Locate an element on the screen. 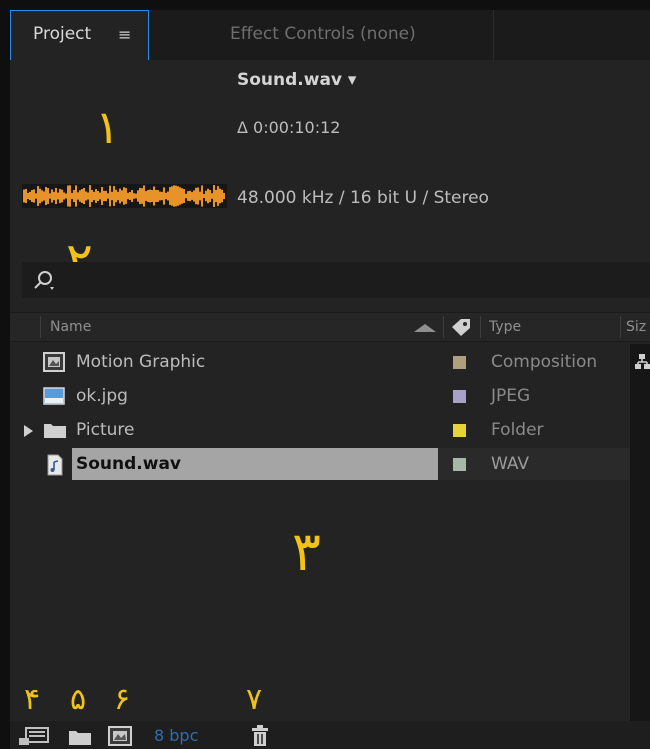 Image resolution: width=650 pixels, height=749 pixels. annotation-6: ۶ is located at coordinates (122, 699).